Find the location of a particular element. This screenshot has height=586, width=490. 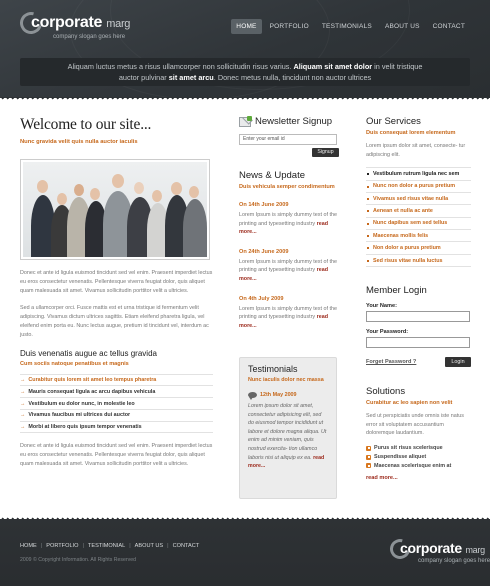

username-label: Your Name: is located at coordinates (381, 306).